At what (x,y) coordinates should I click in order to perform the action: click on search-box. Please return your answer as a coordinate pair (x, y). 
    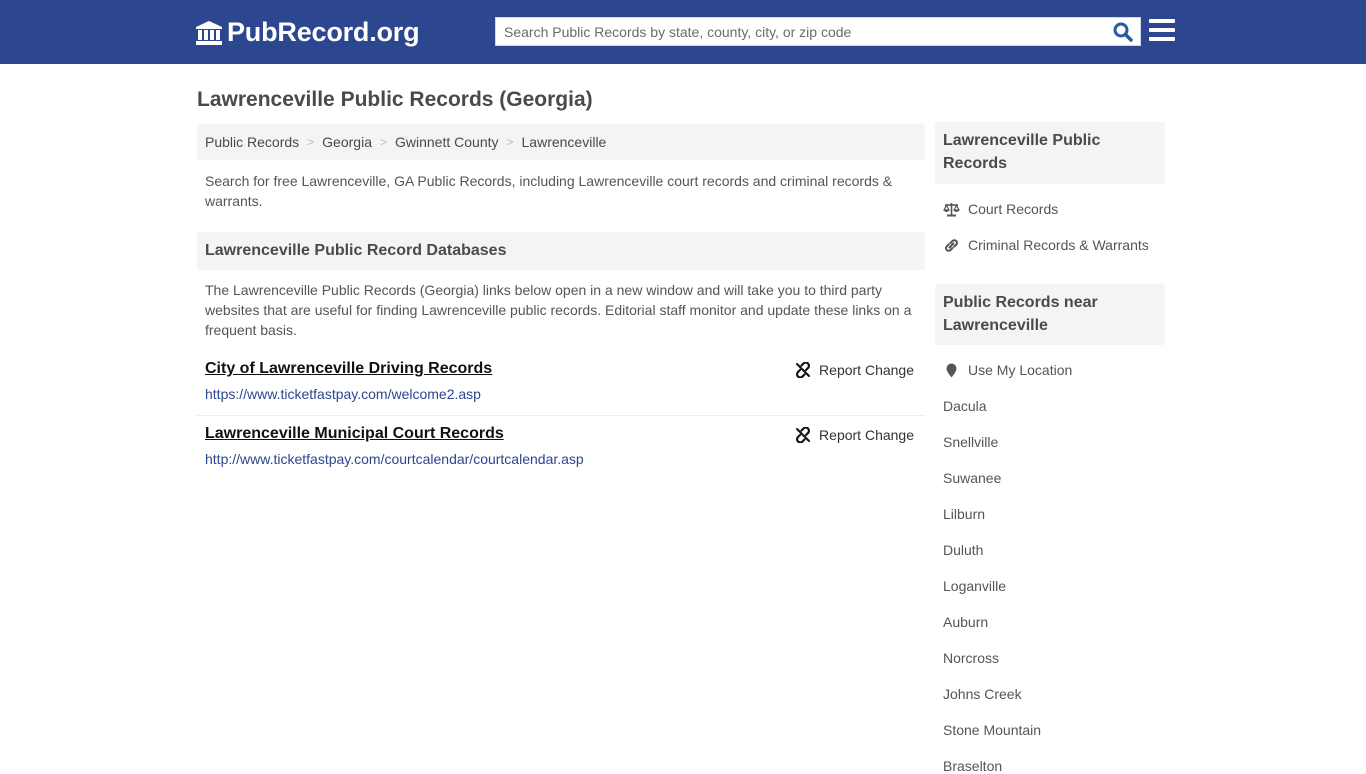
    Looking at the image, I should click on (818, 31).